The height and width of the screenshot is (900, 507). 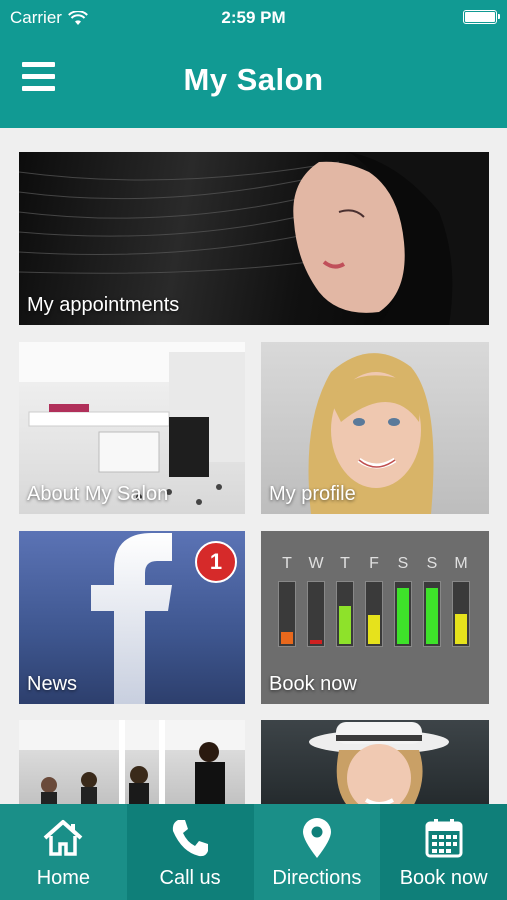 What do you see at coordinates (190, 878) in the screenshot?
I see `tab-label: Call us` at bounding box center [190, 878].